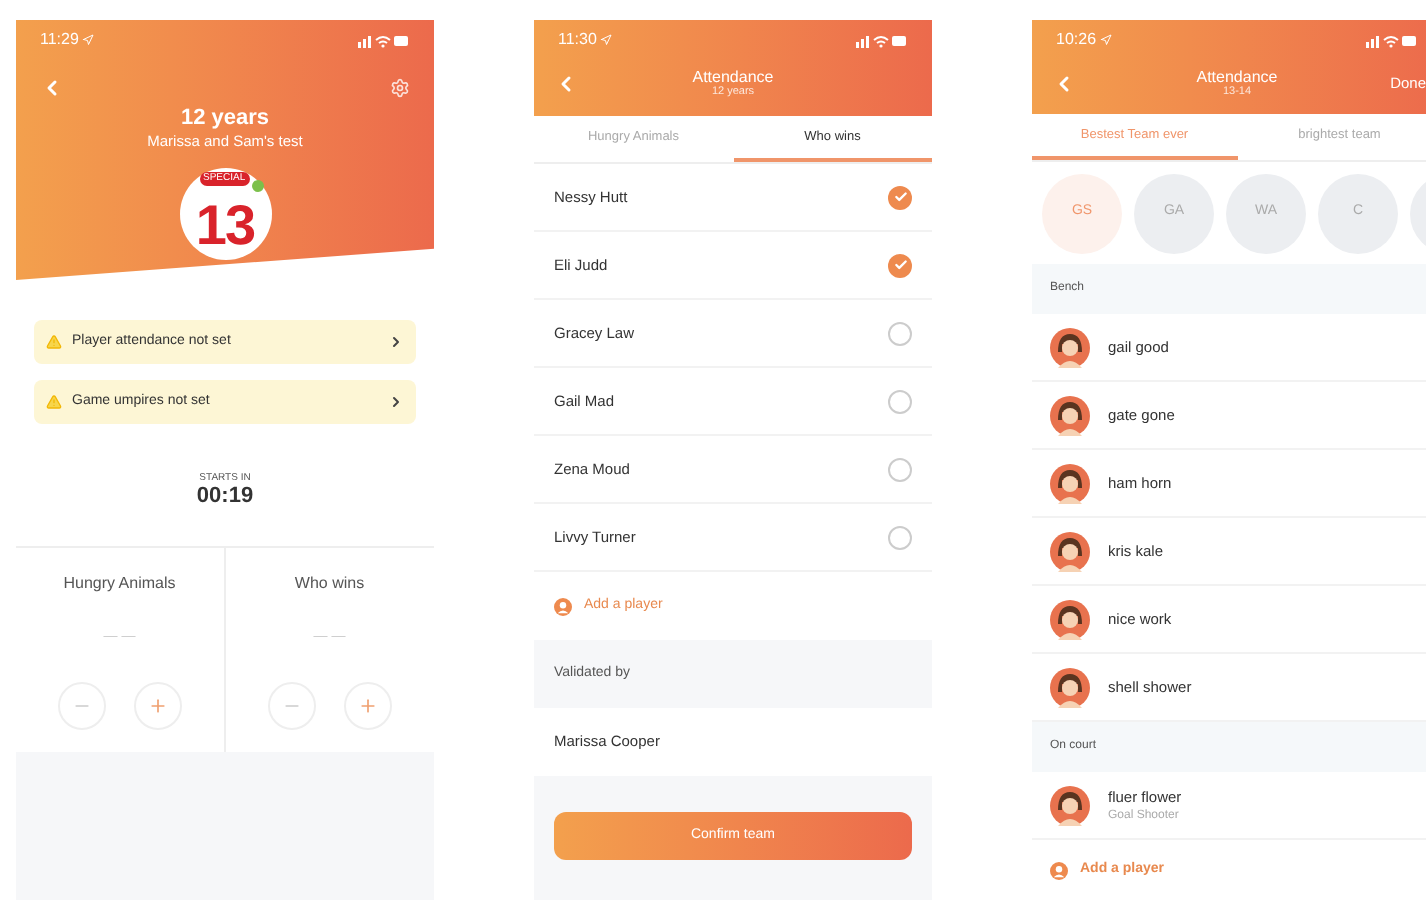 Image resolution: width=1426 pixels, height=900 pixels. I want to click on settings-icon, so click(400, 88).